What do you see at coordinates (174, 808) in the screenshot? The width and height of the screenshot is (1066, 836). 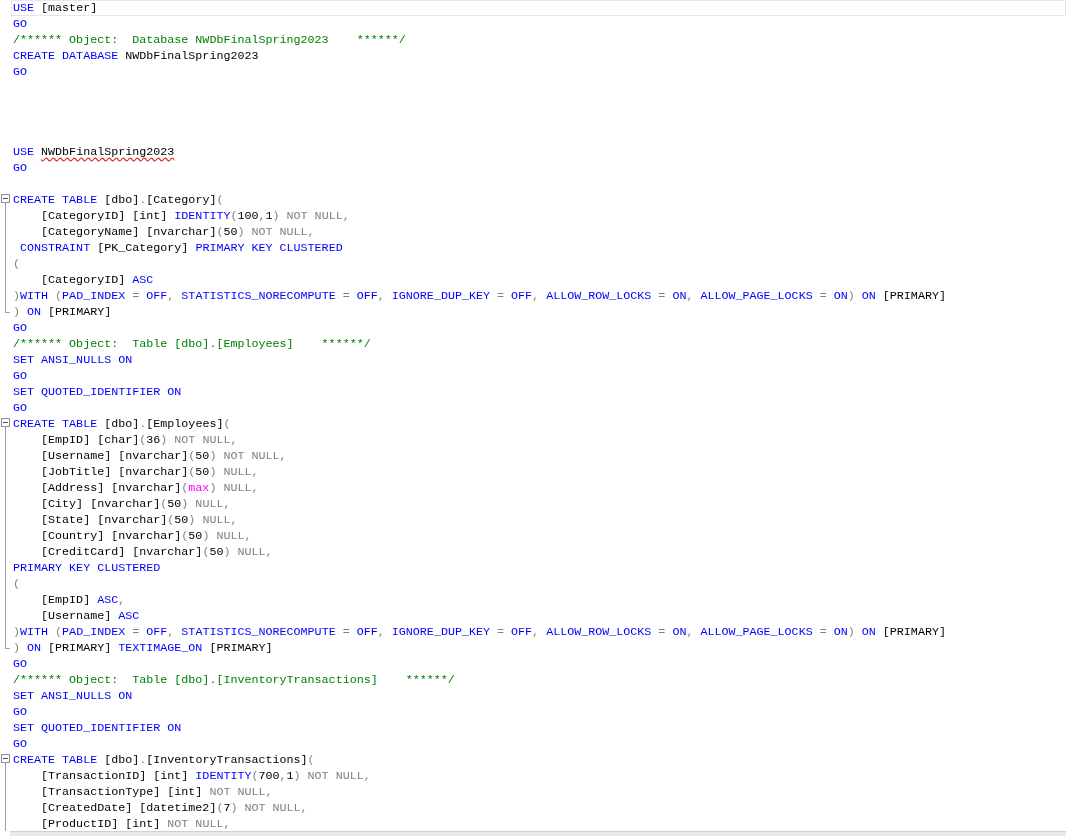 I see `code-line: [CreatedDate] [datetime2](7) NOT NULL,` at bounding box center [174, 808].